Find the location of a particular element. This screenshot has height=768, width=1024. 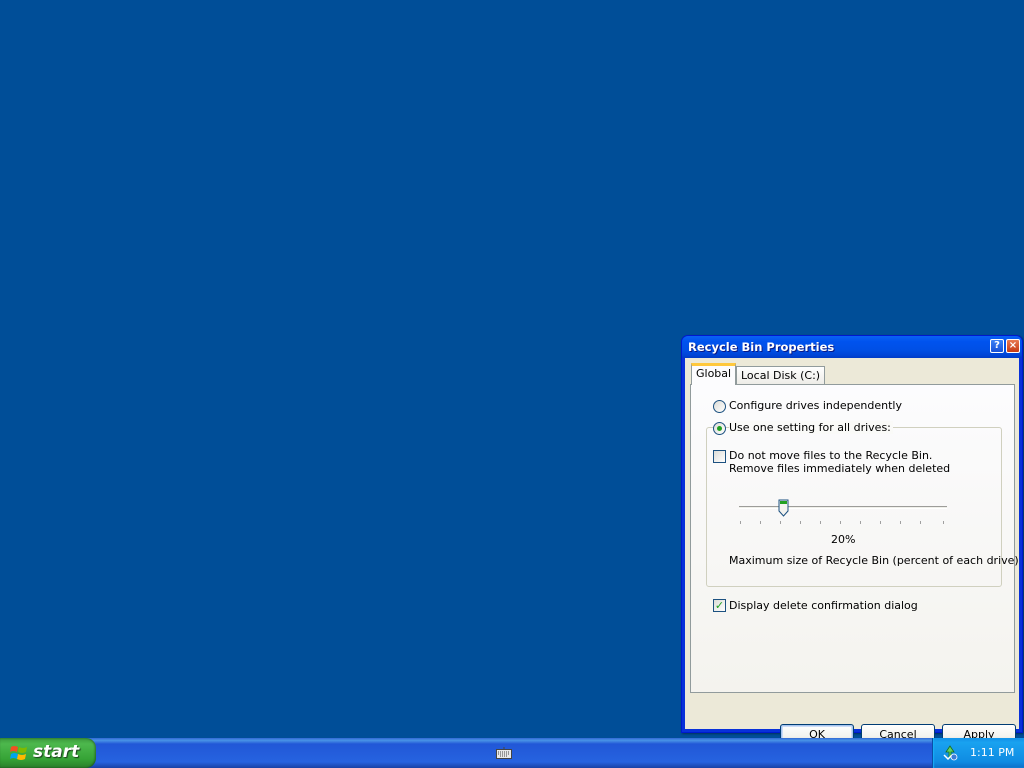

start-button: start is located at coordinates (48, 753).